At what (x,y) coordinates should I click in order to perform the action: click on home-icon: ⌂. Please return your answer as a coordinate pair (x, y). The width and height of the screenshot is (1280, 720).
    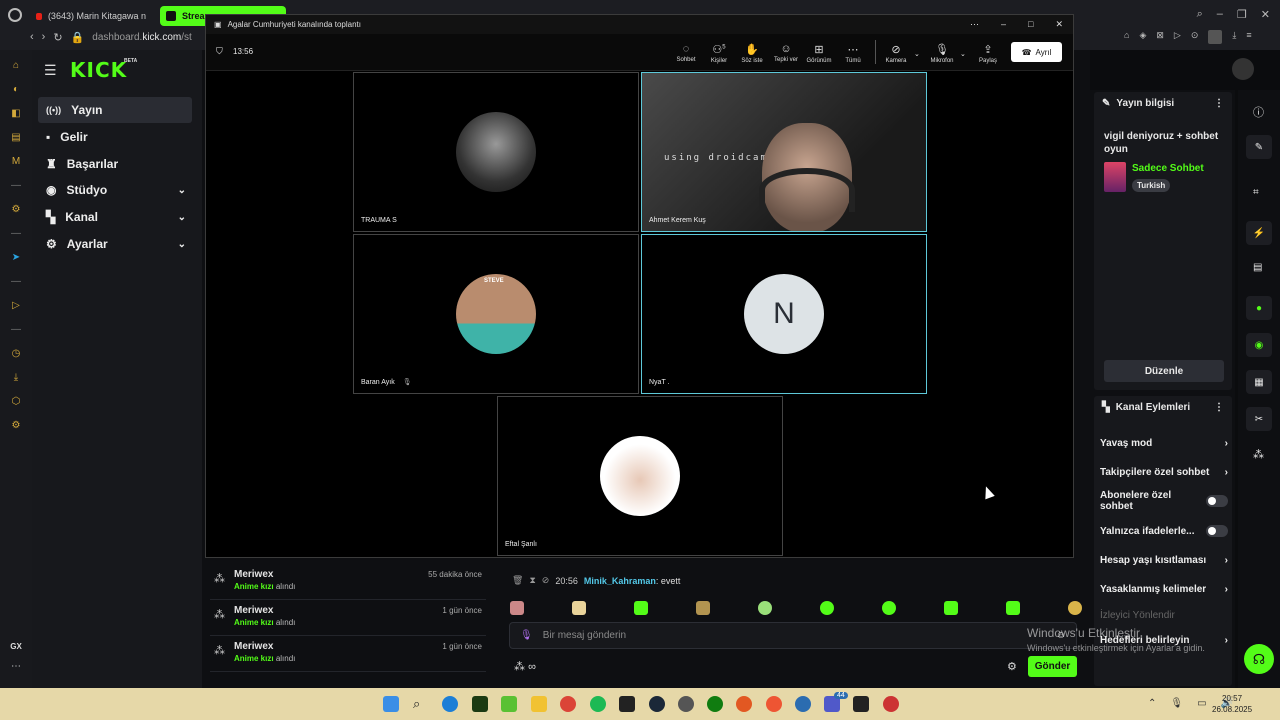
    Looking at the image, I should click on (16, 65).